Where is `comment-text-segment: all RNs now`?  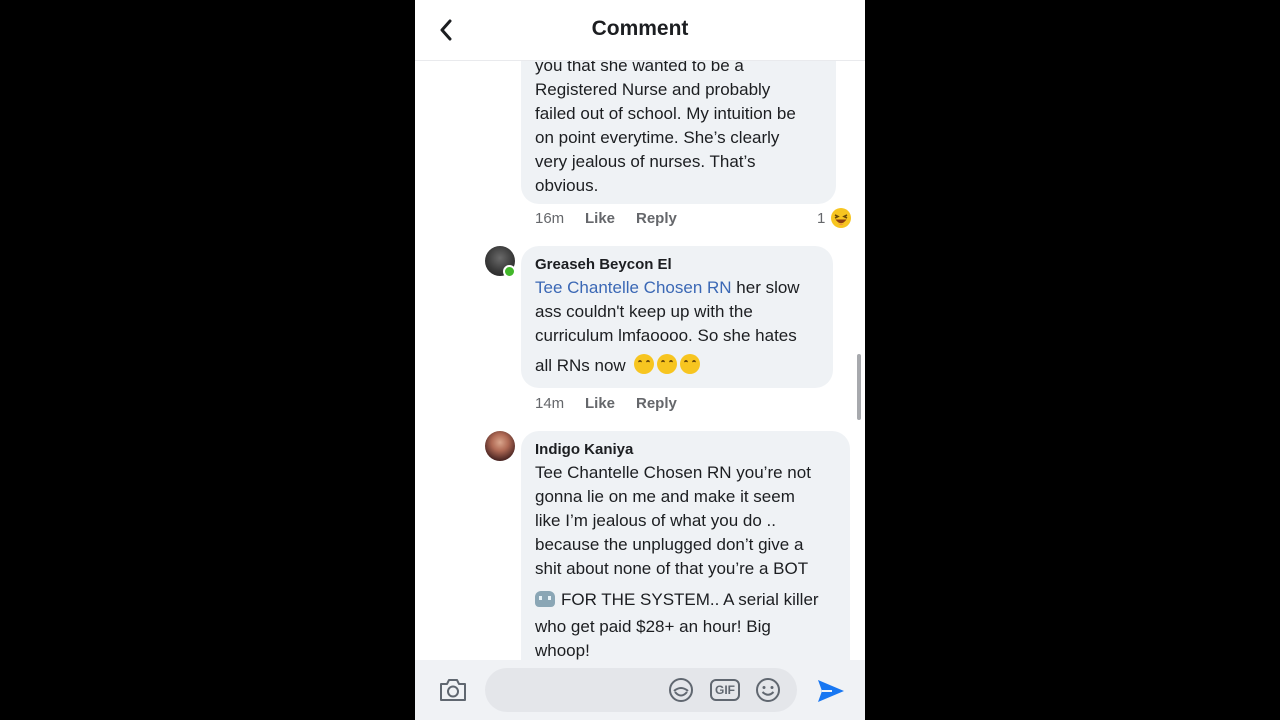 comment-text-segment: all RNs now is located at coordinates (580, 365).